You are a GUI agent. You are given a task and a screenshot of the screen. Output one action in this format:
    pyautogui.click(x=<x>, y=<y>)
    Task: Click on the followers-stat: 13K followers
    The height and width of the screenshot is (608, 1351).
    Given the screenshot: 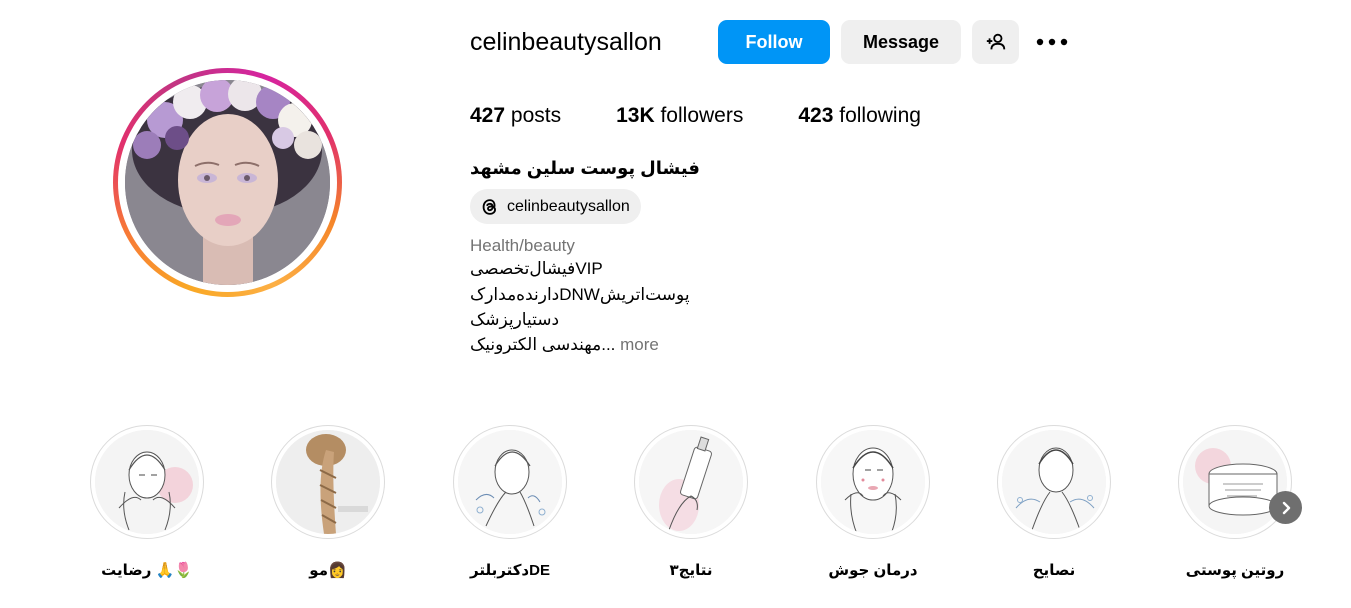 What is the action you would take?
    pyautogui.click(x=679, y=116)
    